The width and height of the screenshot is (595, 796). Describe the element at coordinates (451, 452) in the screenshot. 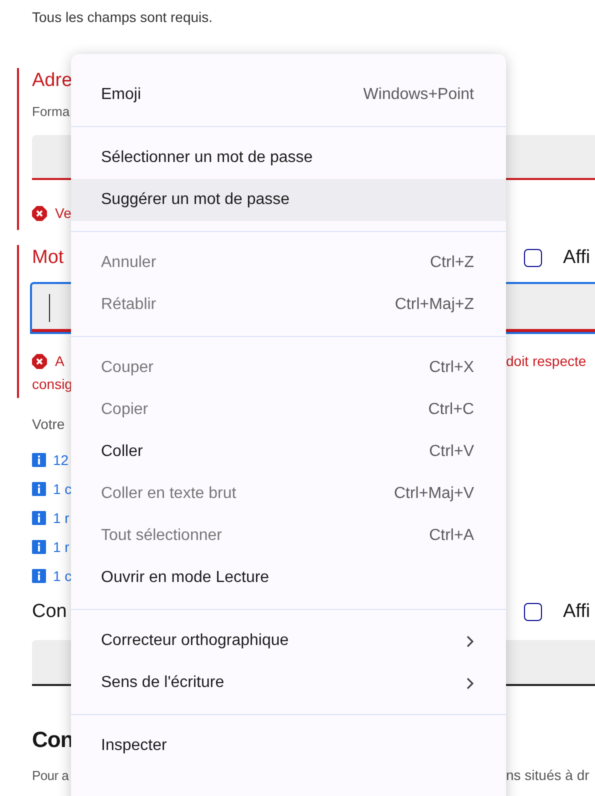

I see `shortcut-text: Ctrl+V` at that location.